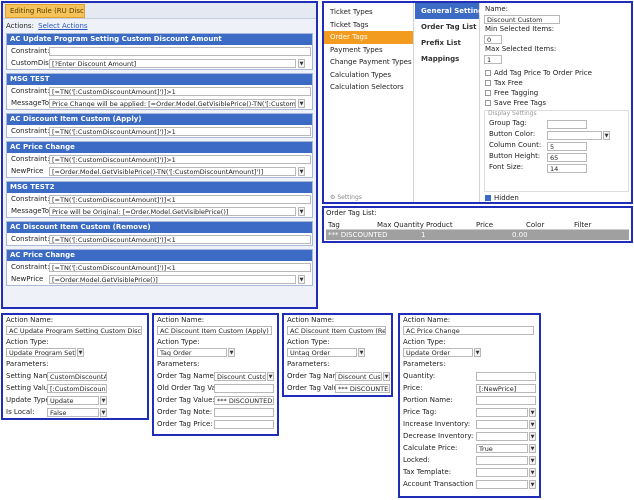 Image resolution: width=634 pixels, height=500 pixels. Describe the element at coordinates (493, 59) in the screenshot. I see `max-selected-input: 1` at that location.